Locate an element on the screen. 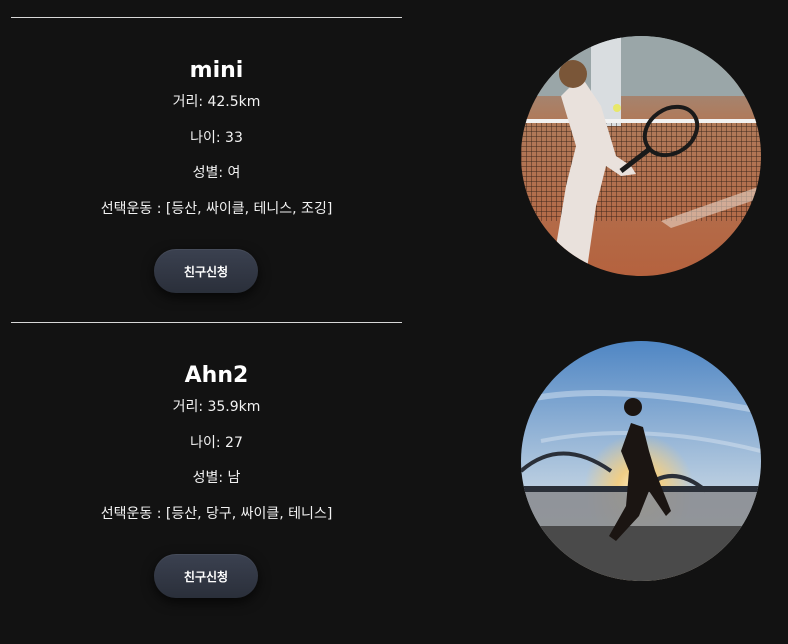 The width and height of the screenshot is (788, 644). user-sports: 선택운동 : [등산, 싸이클, 테니스, 조깅] is located at coordinates (216, 209).